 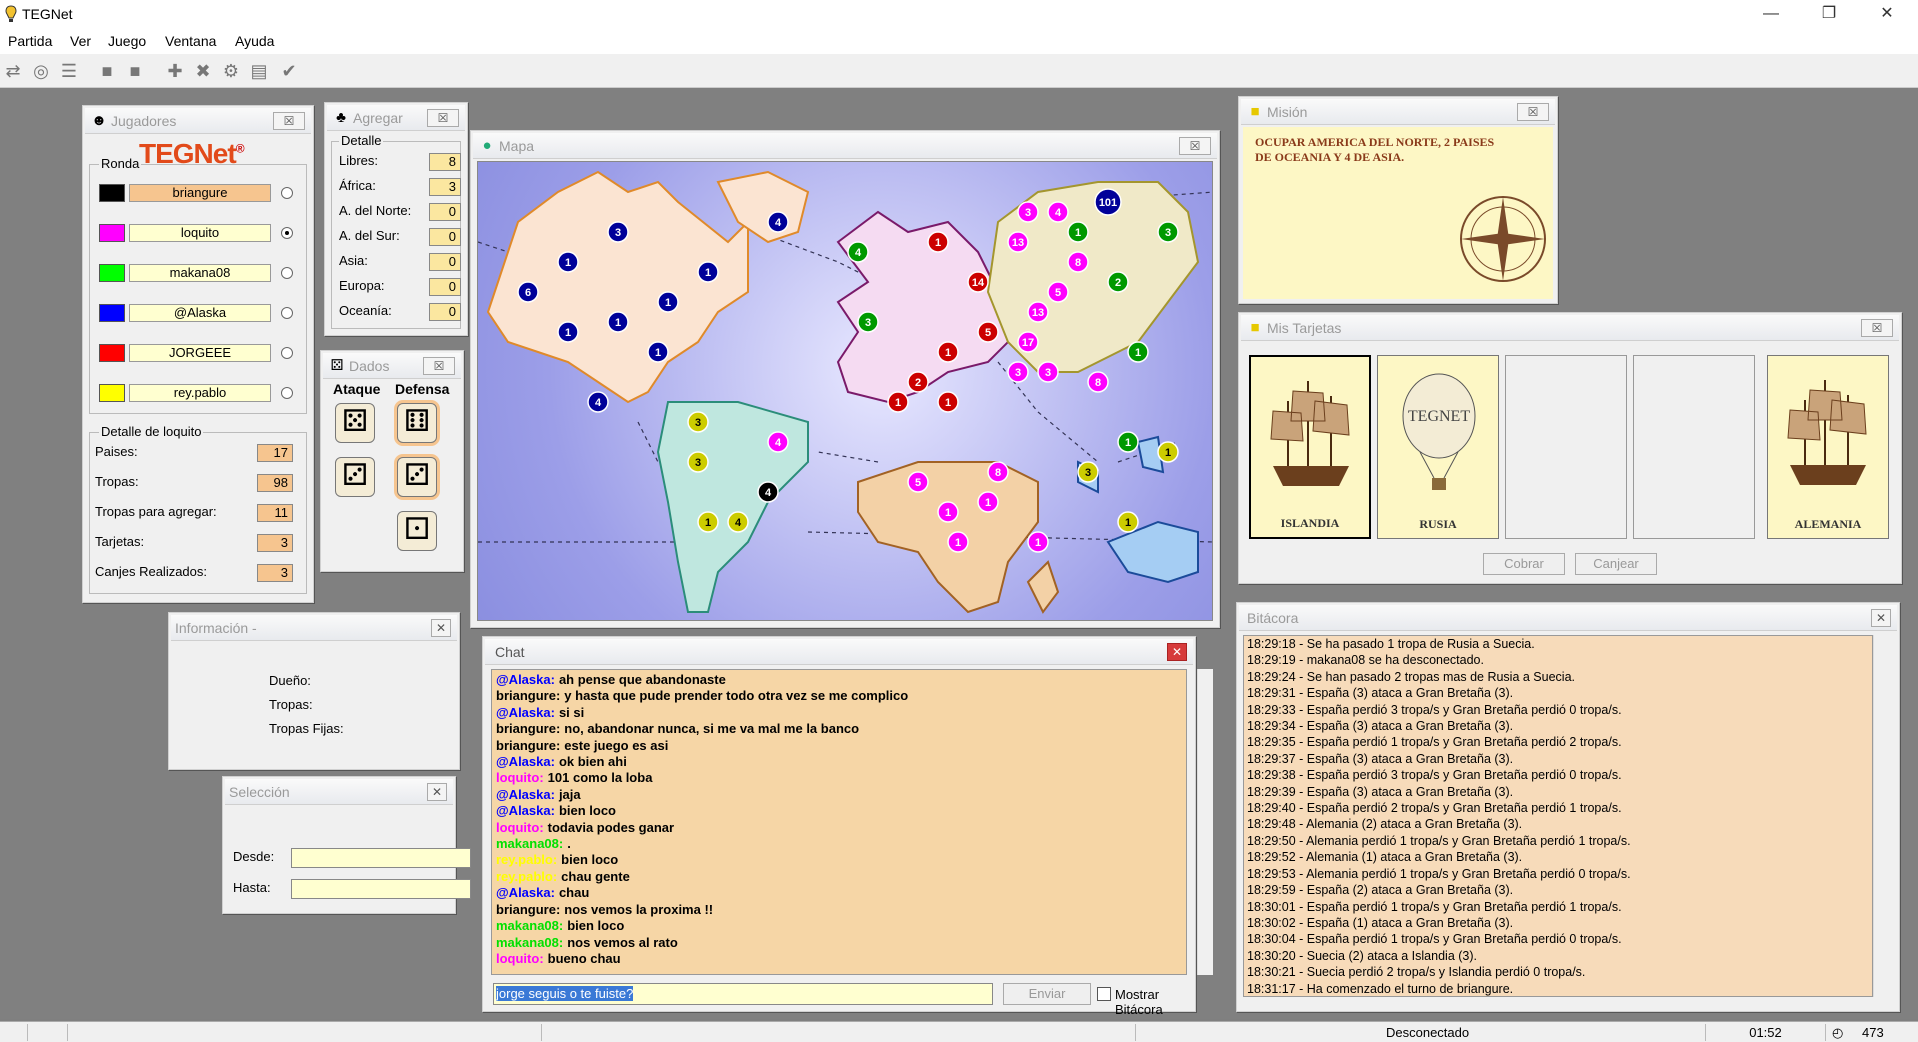 What do you see at coordinates (396, 118) in the screenshot?
I see `agregar-titlebar: ♣ Agregar ☒` at bounding box center [396, 118].